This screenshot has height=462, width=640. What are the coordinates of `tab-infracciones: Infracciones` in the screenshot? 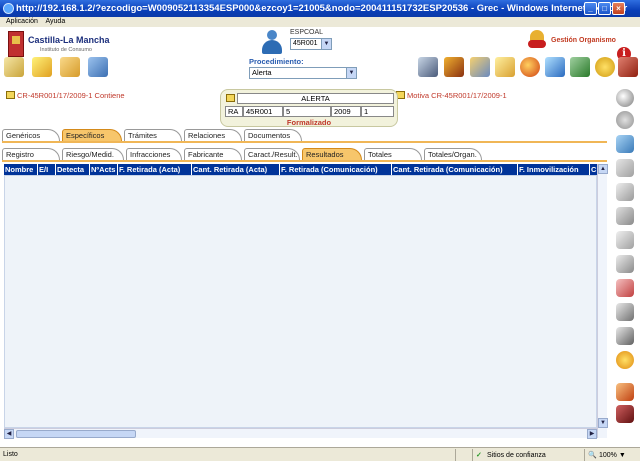 It's located at (154, 154).